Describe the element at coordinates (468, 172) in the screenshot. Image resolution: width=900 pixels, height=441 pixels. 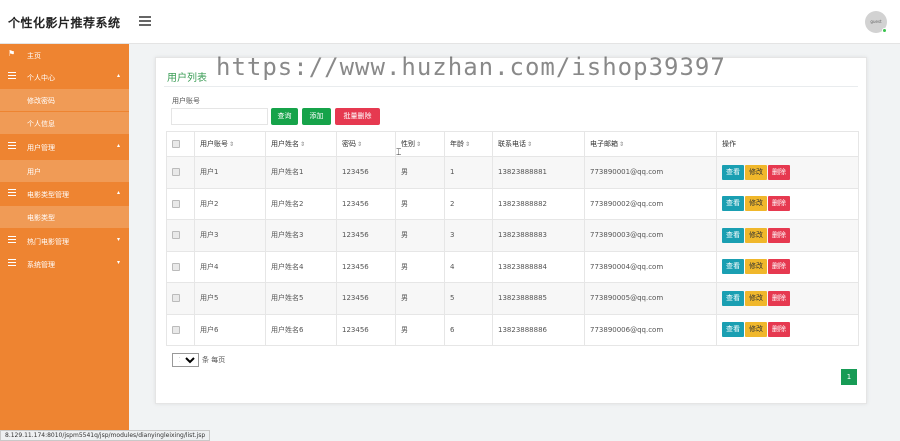
I see `table-cell: 1` at that location.